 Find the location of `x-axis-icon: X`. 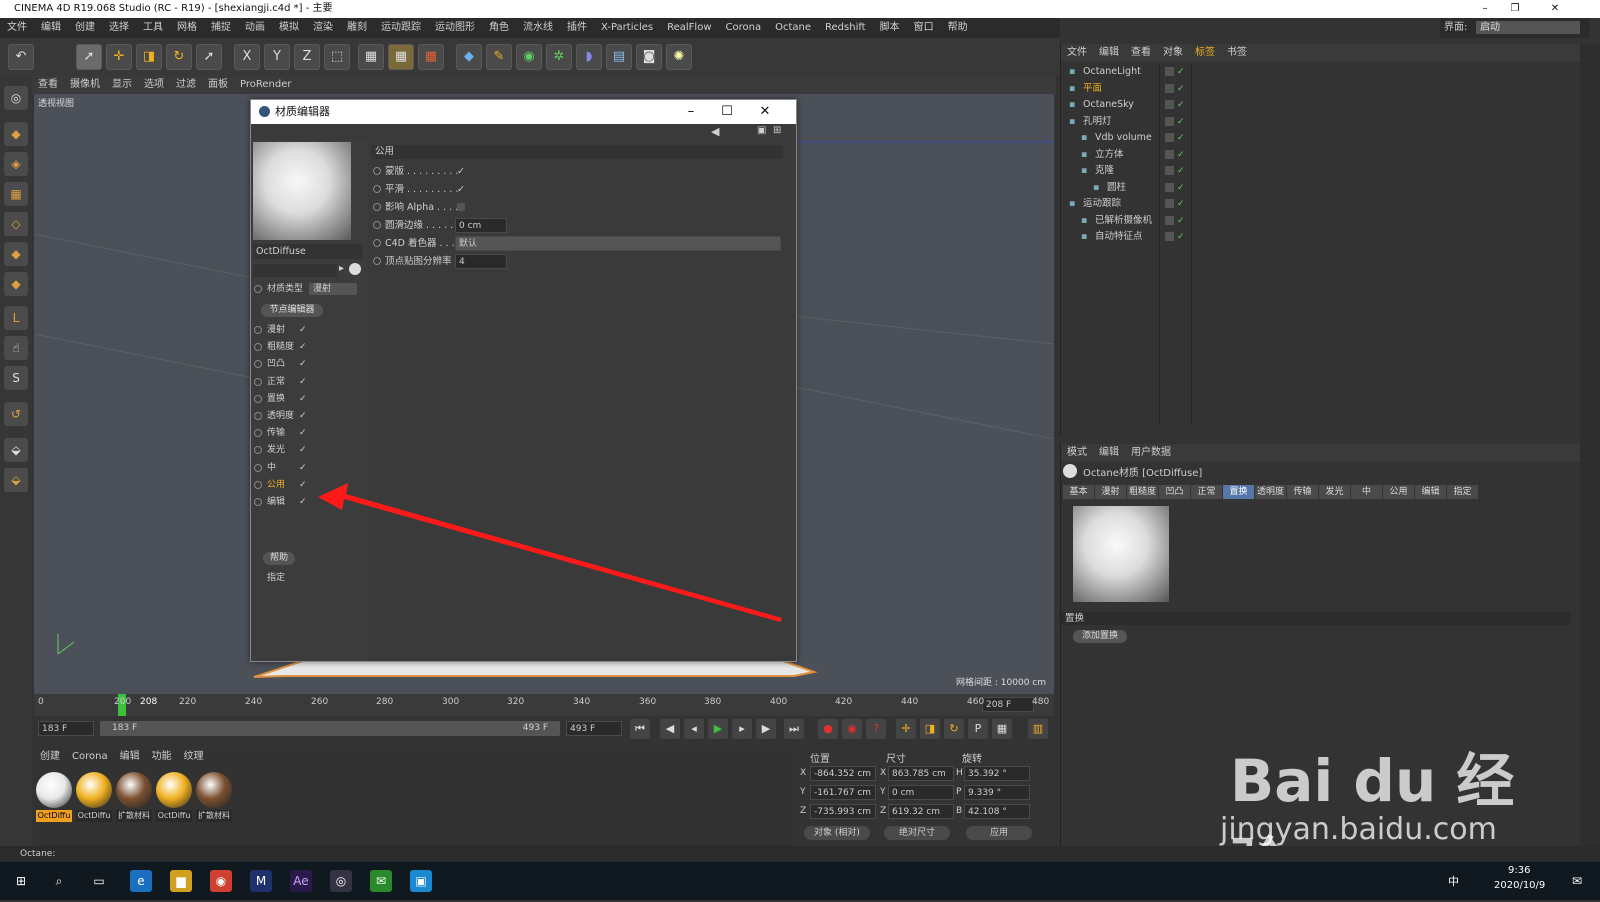

x-axis-icon: X is located at coordinates (247, 57).